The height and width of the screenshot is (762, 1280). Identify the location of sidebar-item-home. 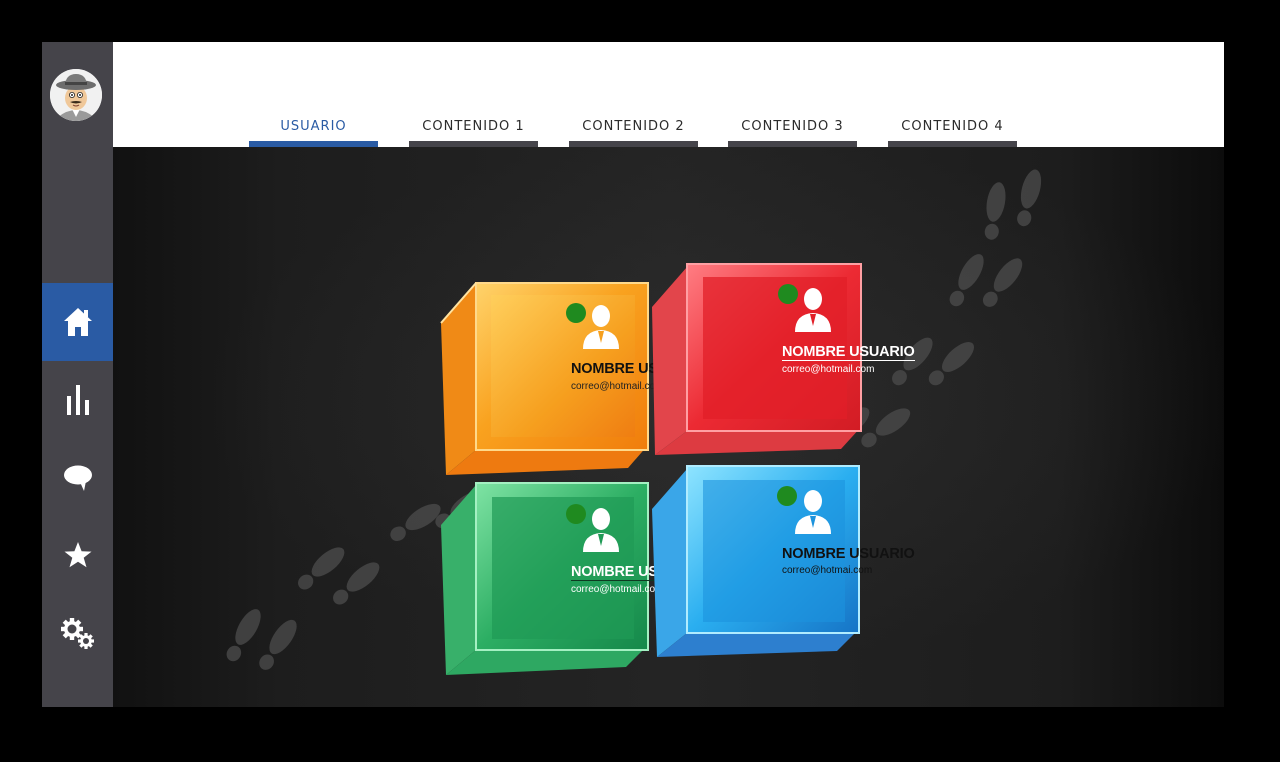
(77, 322).